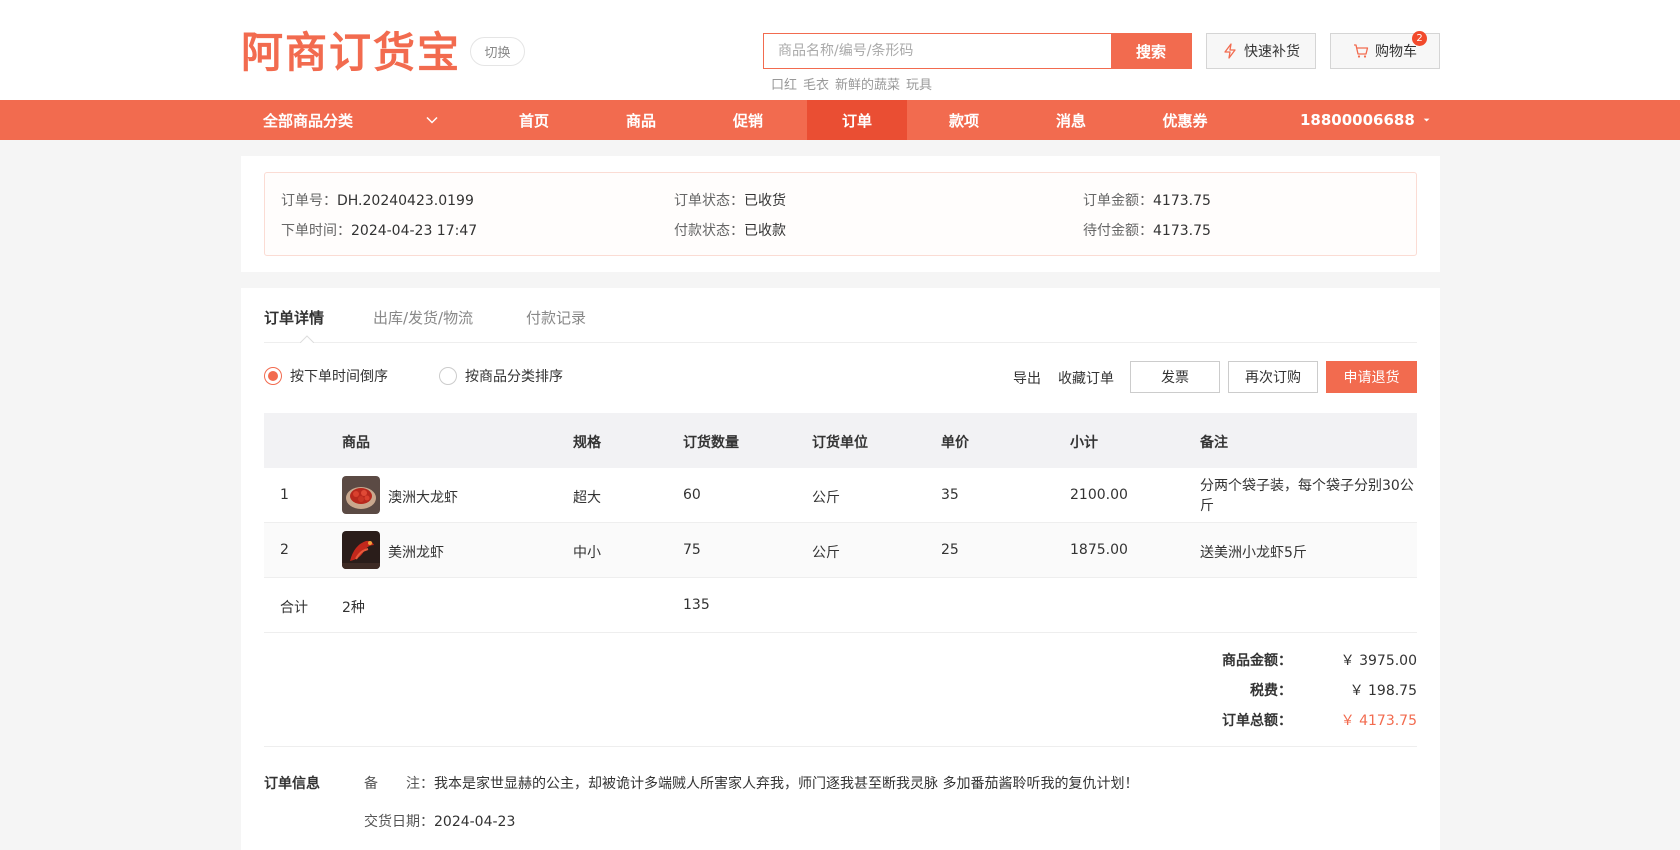 This screenshot has height=850, width=1680. Describe the element at coordinates (692, 550) in the screenshot. I see `cell-qty: 75` at that location.